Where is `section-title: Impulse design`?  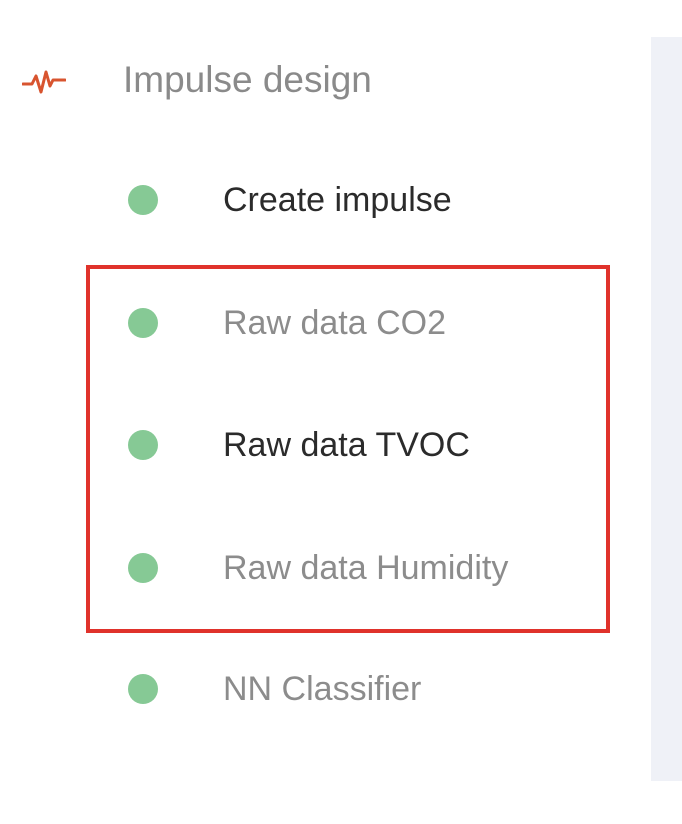
section-title: Impulse design is located at coordinates (247, 79).